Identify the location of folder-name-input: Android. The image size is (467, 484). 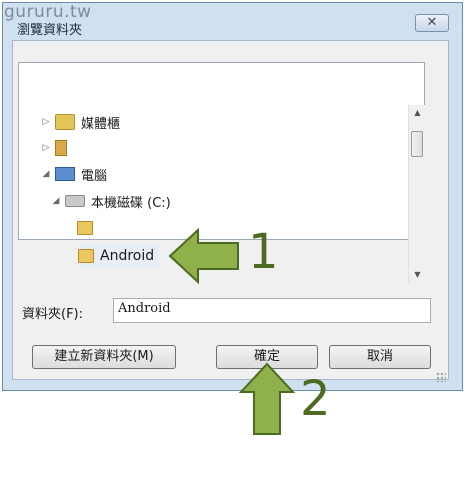
(272, 310).